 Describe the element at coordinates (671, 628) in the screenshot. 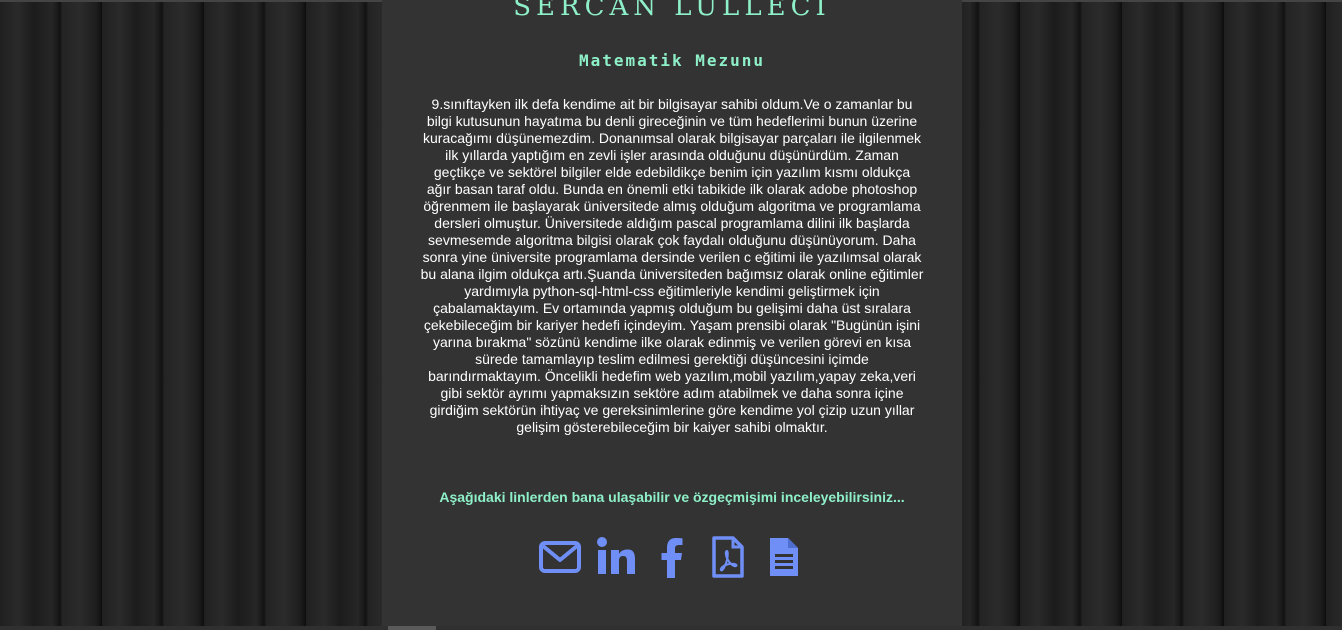

I see `horizontal-scrollbar` at that location.